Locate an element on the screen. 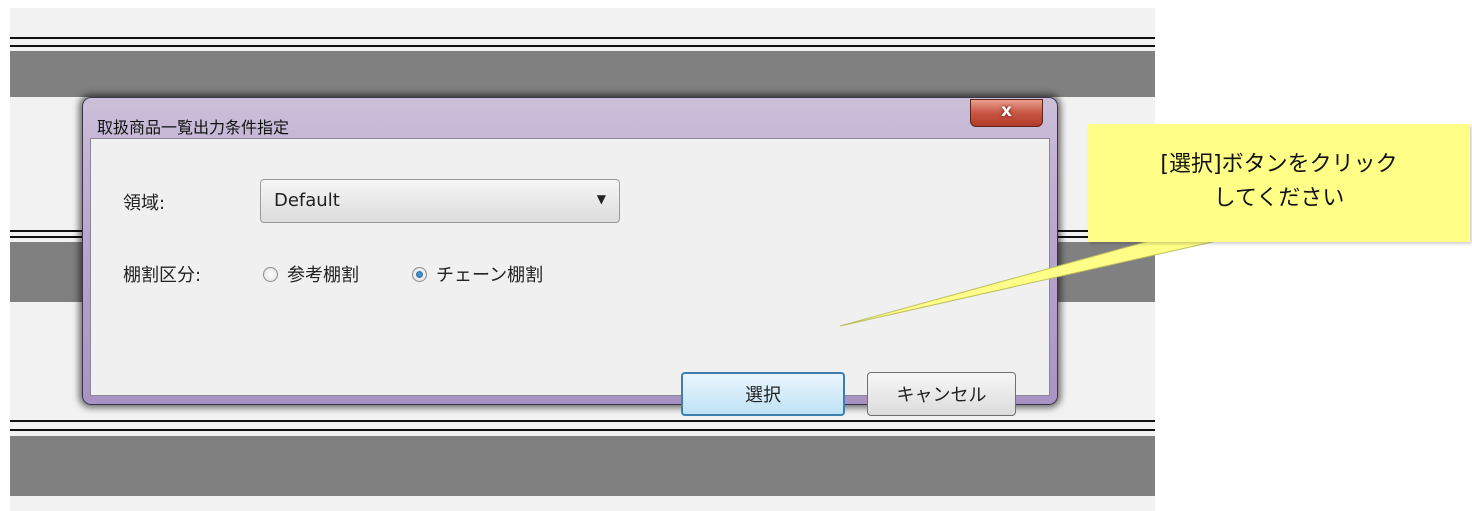 Image resolution: width=1472 pixels, height=511 pixels. callout-text: [選択]ボタンをクリック してください is located at coordinates (1279, 182).